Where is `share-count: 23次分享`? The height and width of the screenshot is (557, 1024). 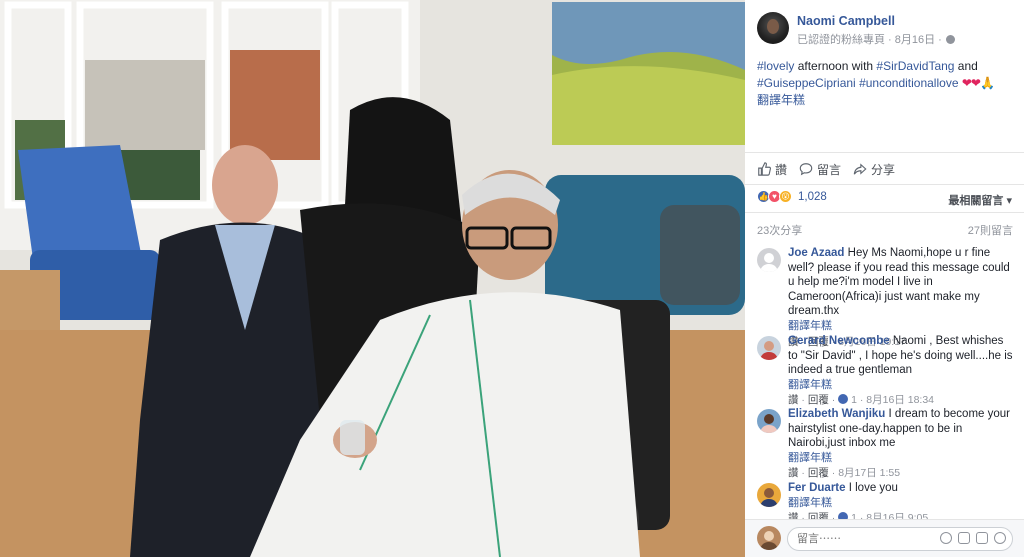 share-count: 23次分享 is located at coordinates (779, 231).